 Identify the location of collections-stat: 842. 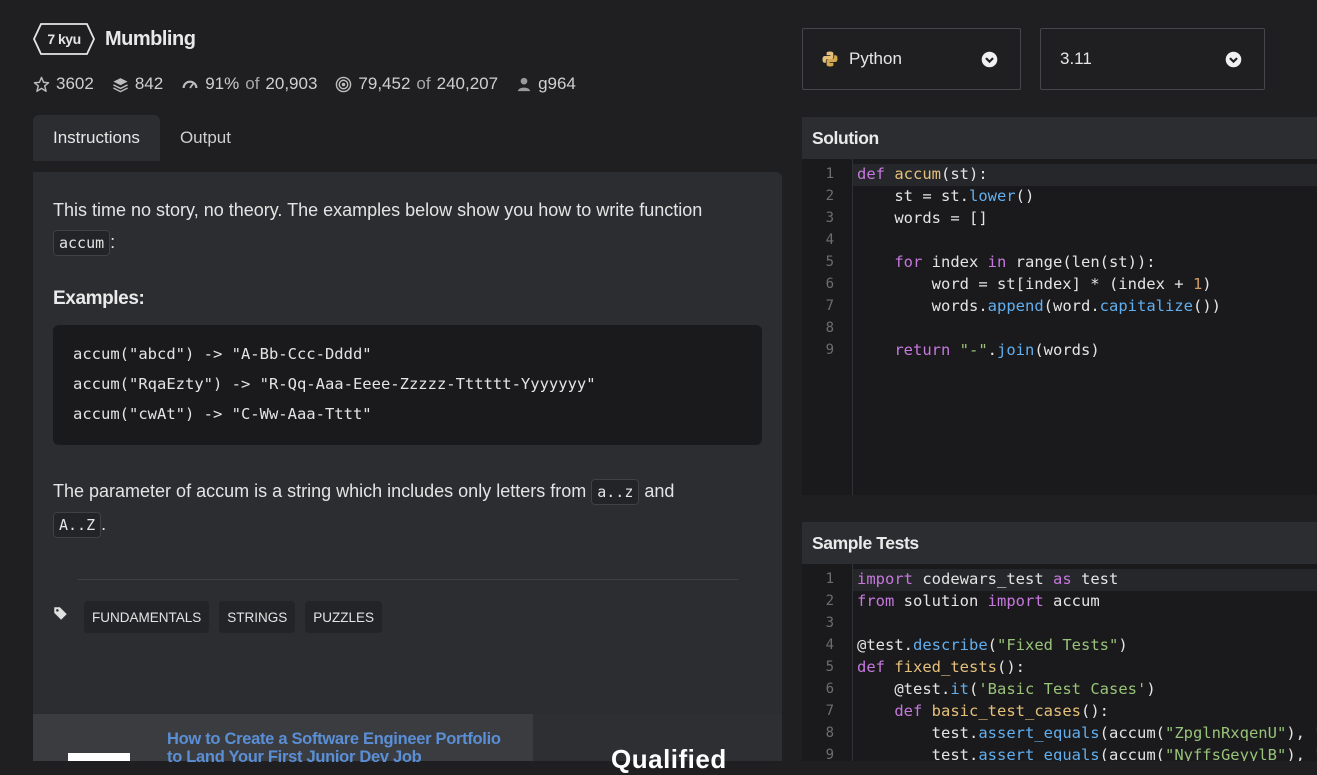
(137, 84).